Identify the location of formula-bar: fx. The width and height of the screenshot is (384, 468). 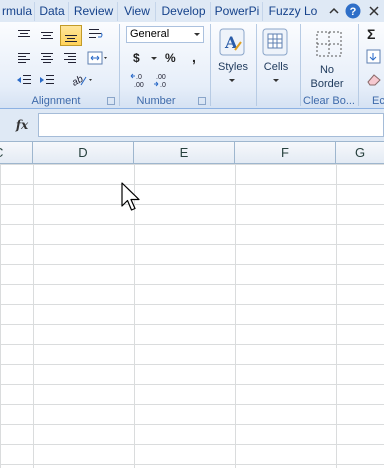
(192, 125).